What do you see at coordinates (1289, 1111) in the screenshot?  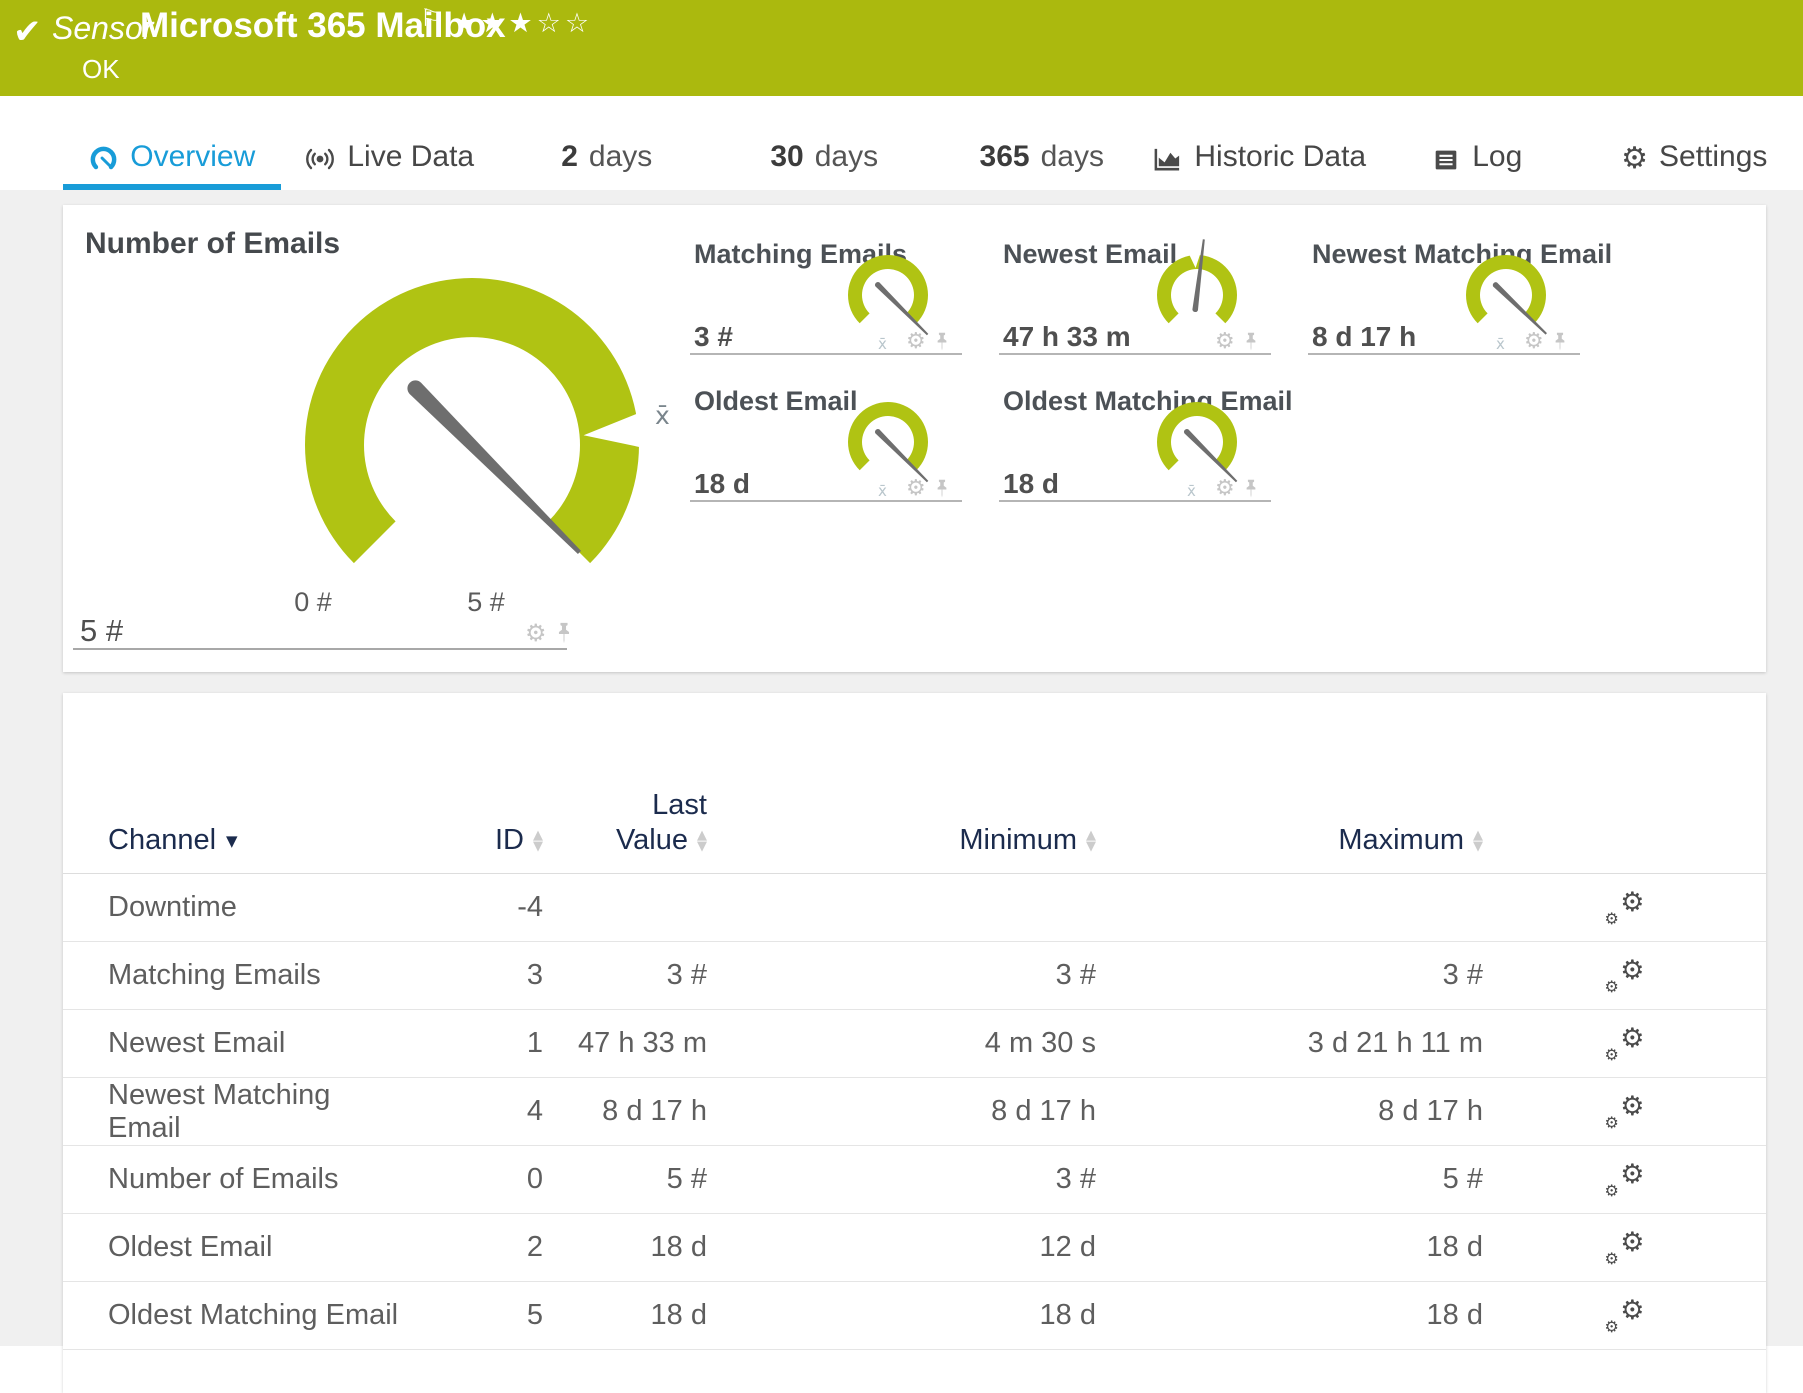 I see `cell-maximum: 8 d 17 h` at bounding box center [1289, 1111].